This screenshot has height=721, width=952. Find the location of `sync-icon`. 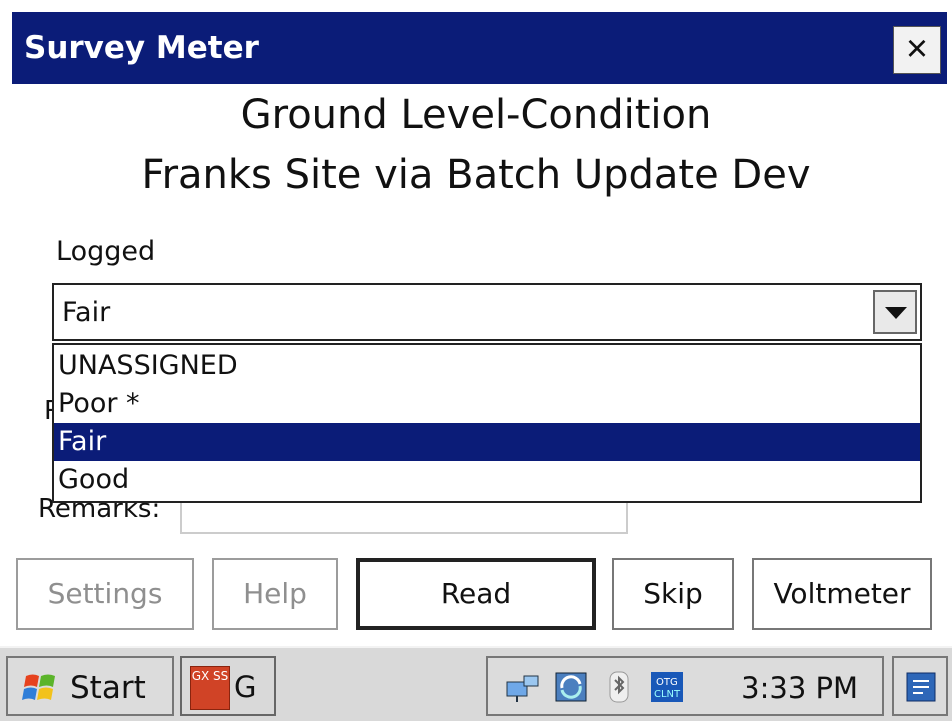

sync-icon is located at coordinates (571, 687).